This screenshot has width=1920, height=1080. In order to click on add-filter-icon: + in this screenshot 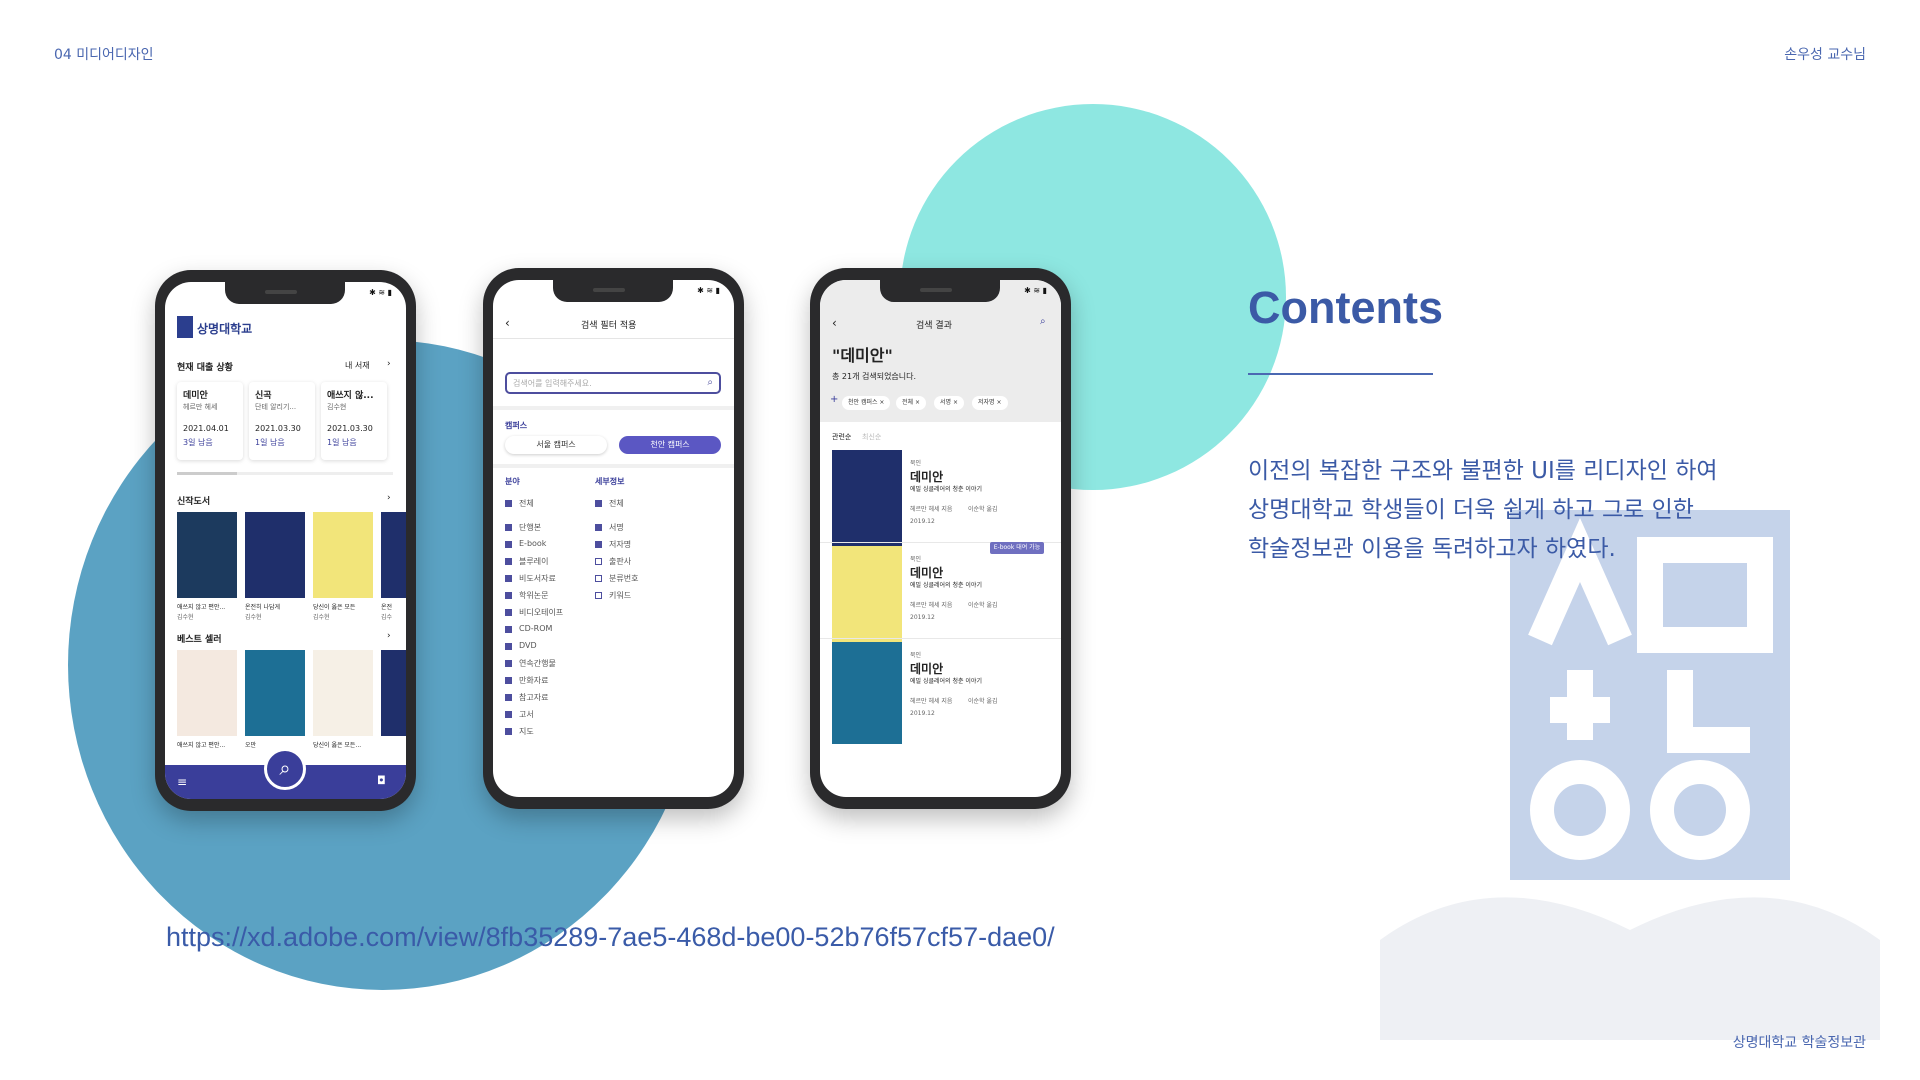, I will do `click(834, 399)`.